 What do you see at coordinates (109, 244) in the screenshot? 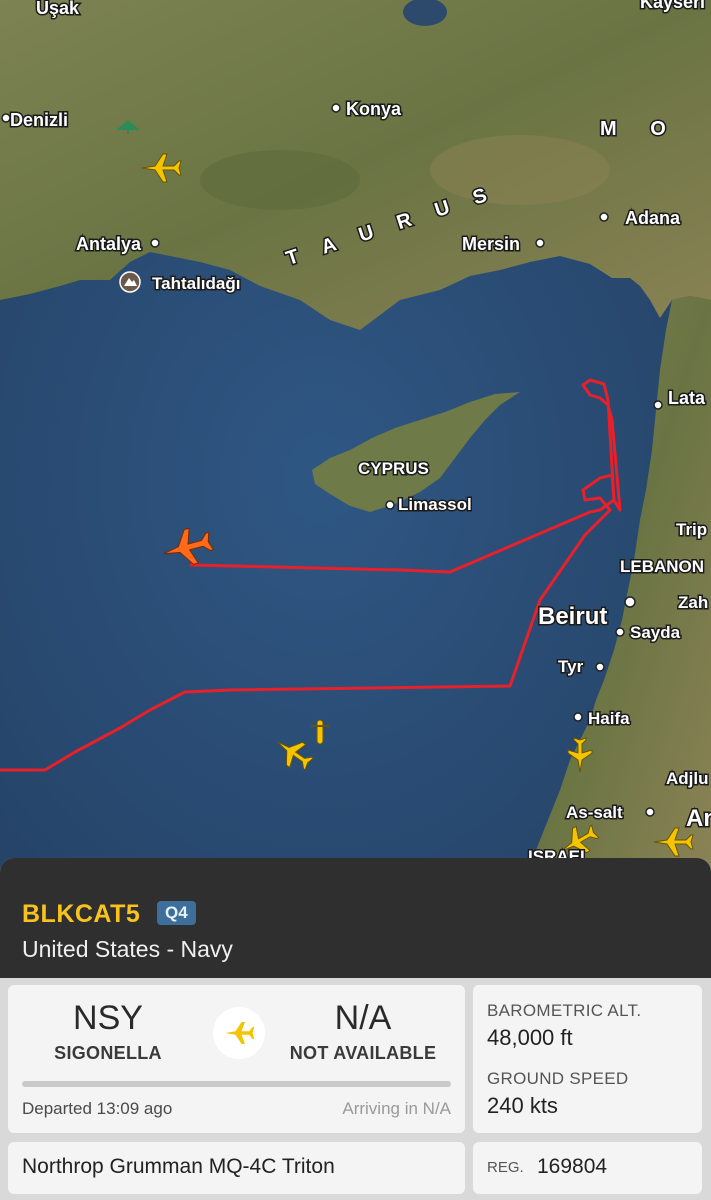
I see `map-label-antalya: Antalya` at bounding box center [109, 244].